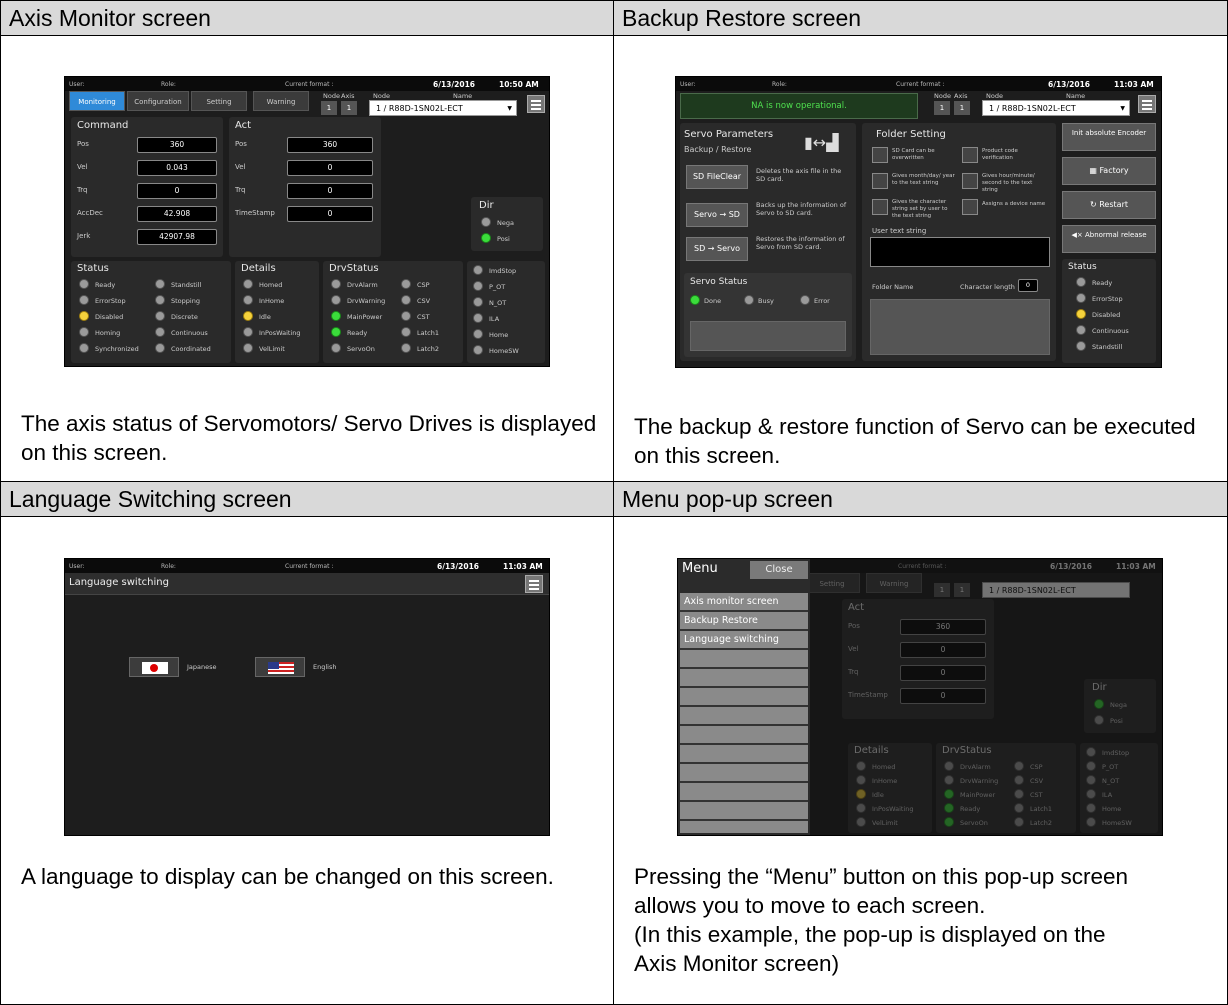  What do you see at coordinates (1094, 170) in the screenshot?
I see `factory-icon: ▦` at bounding box center [1094, 170].